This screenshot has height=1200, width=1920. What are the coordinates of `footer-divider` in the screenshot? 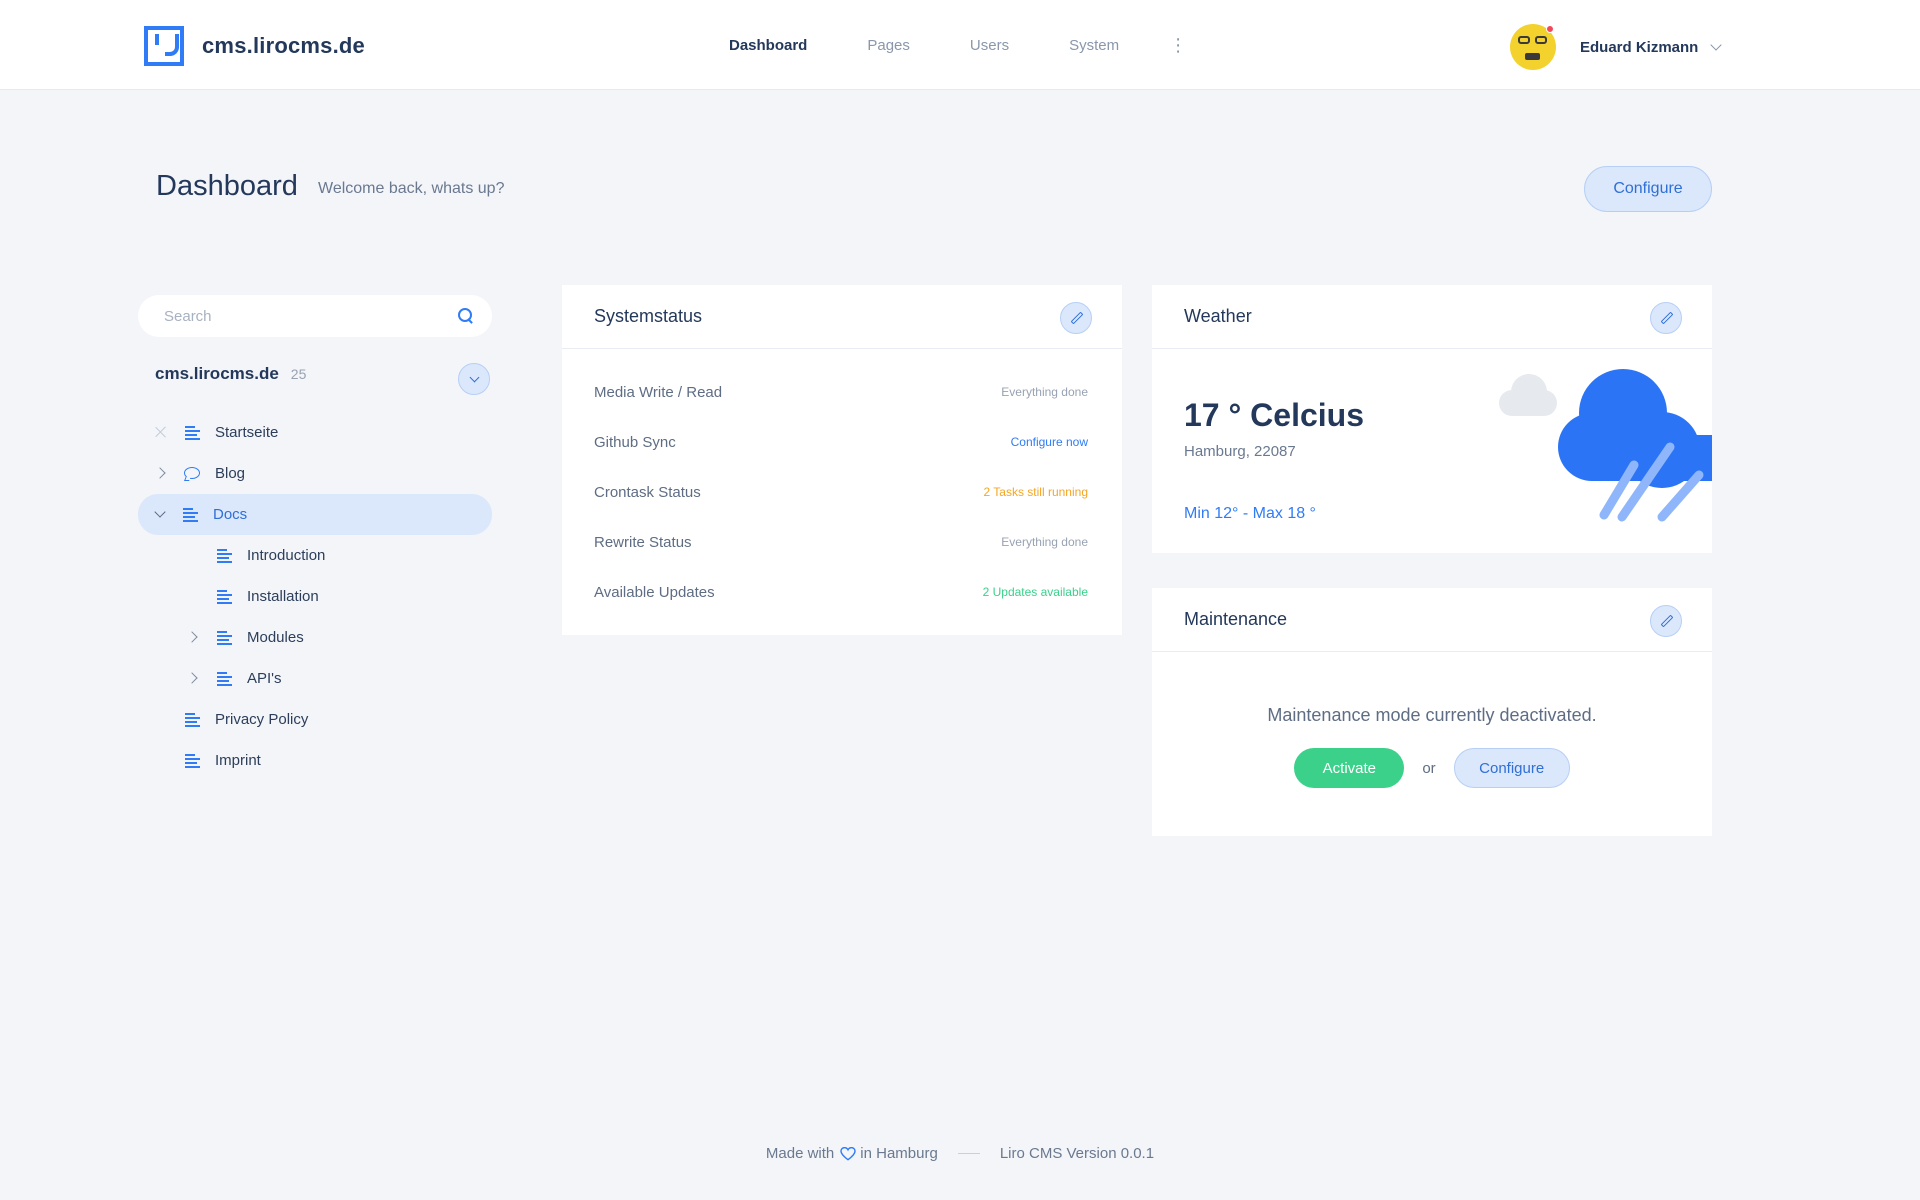 It's located at (968, 1153).